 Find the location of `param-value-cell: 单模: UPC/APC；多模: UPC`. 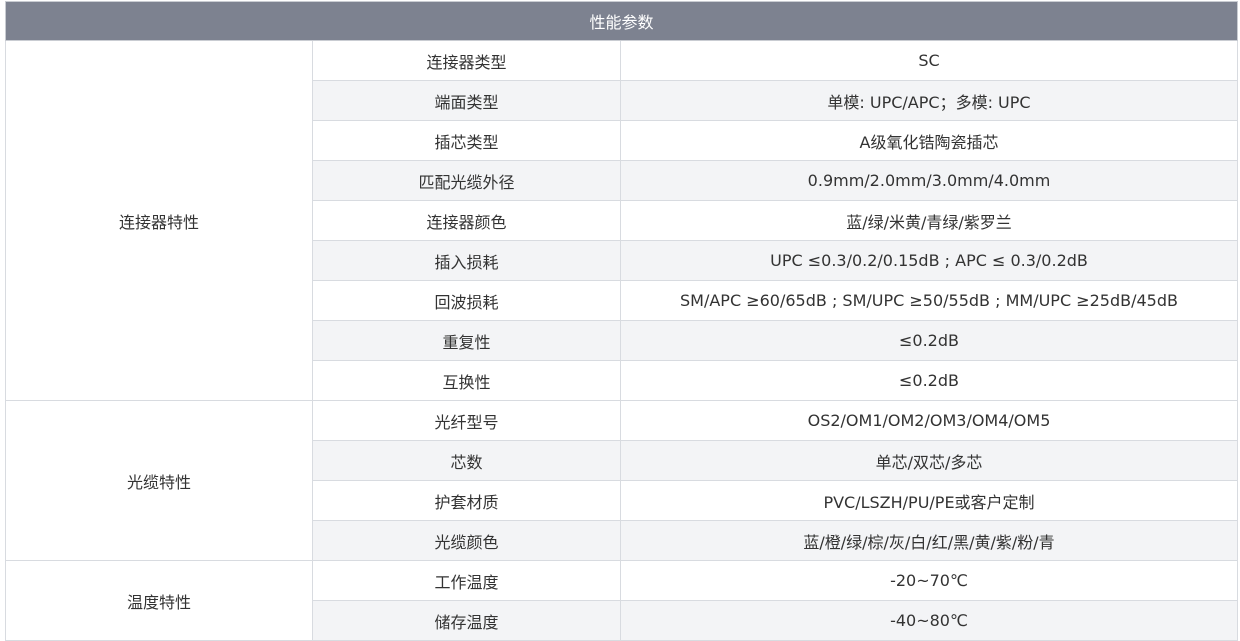

param-value-cell: 单模: UPC/APC；多模: UPC is located at coordinates (929, 100).